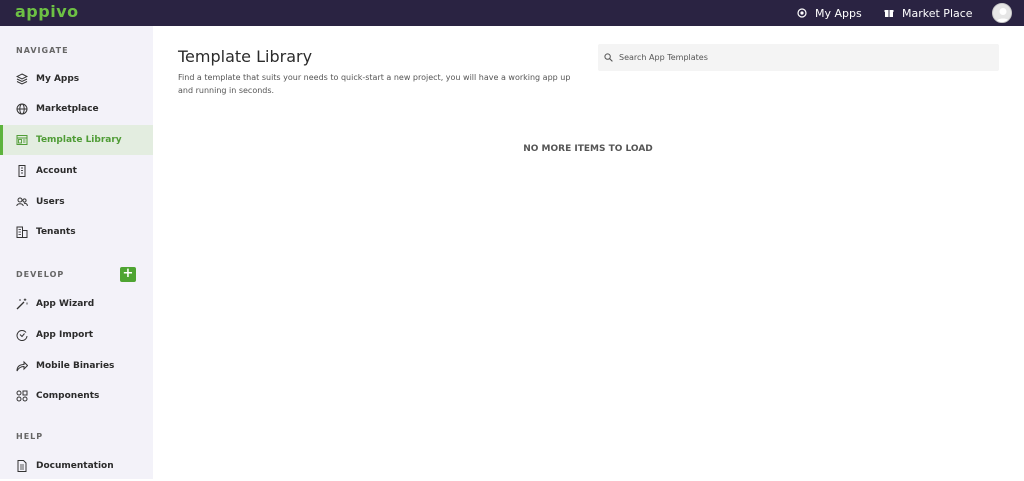  I want to click on sidebar-item-label: Documentation, so click(75, 466).